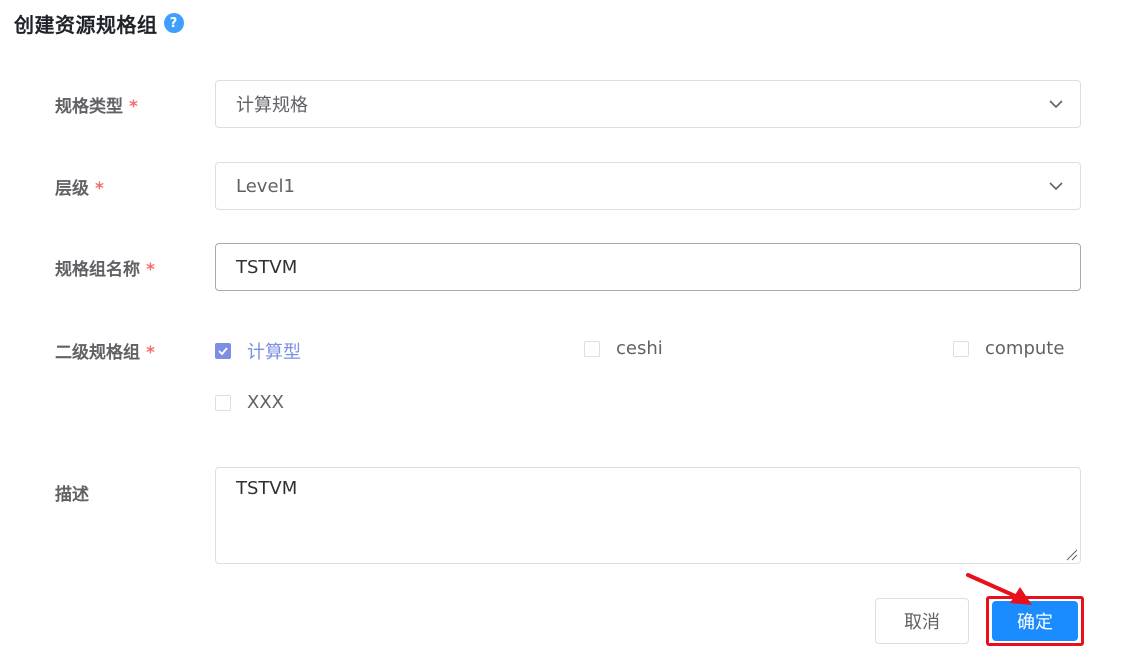  I want to click on red-arrow-icon, so click(999, 589).